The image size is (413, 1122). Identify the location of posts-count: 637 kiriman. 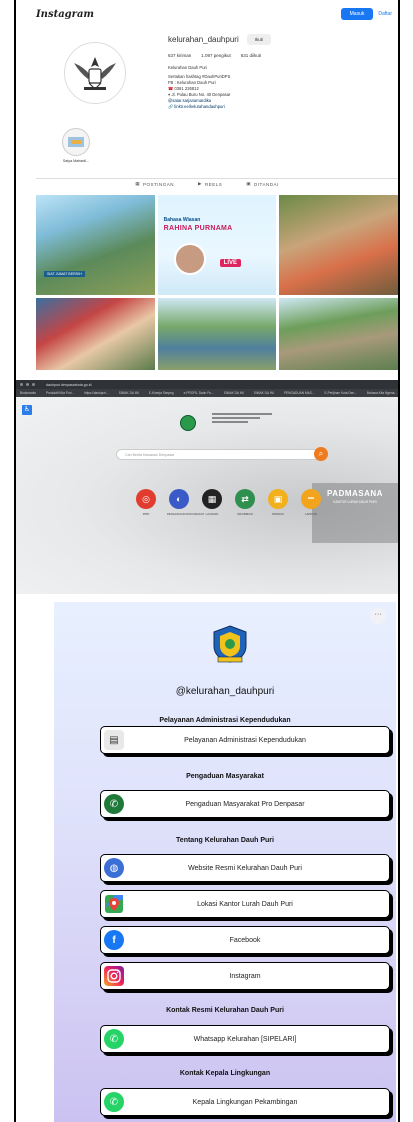
(179, 55).